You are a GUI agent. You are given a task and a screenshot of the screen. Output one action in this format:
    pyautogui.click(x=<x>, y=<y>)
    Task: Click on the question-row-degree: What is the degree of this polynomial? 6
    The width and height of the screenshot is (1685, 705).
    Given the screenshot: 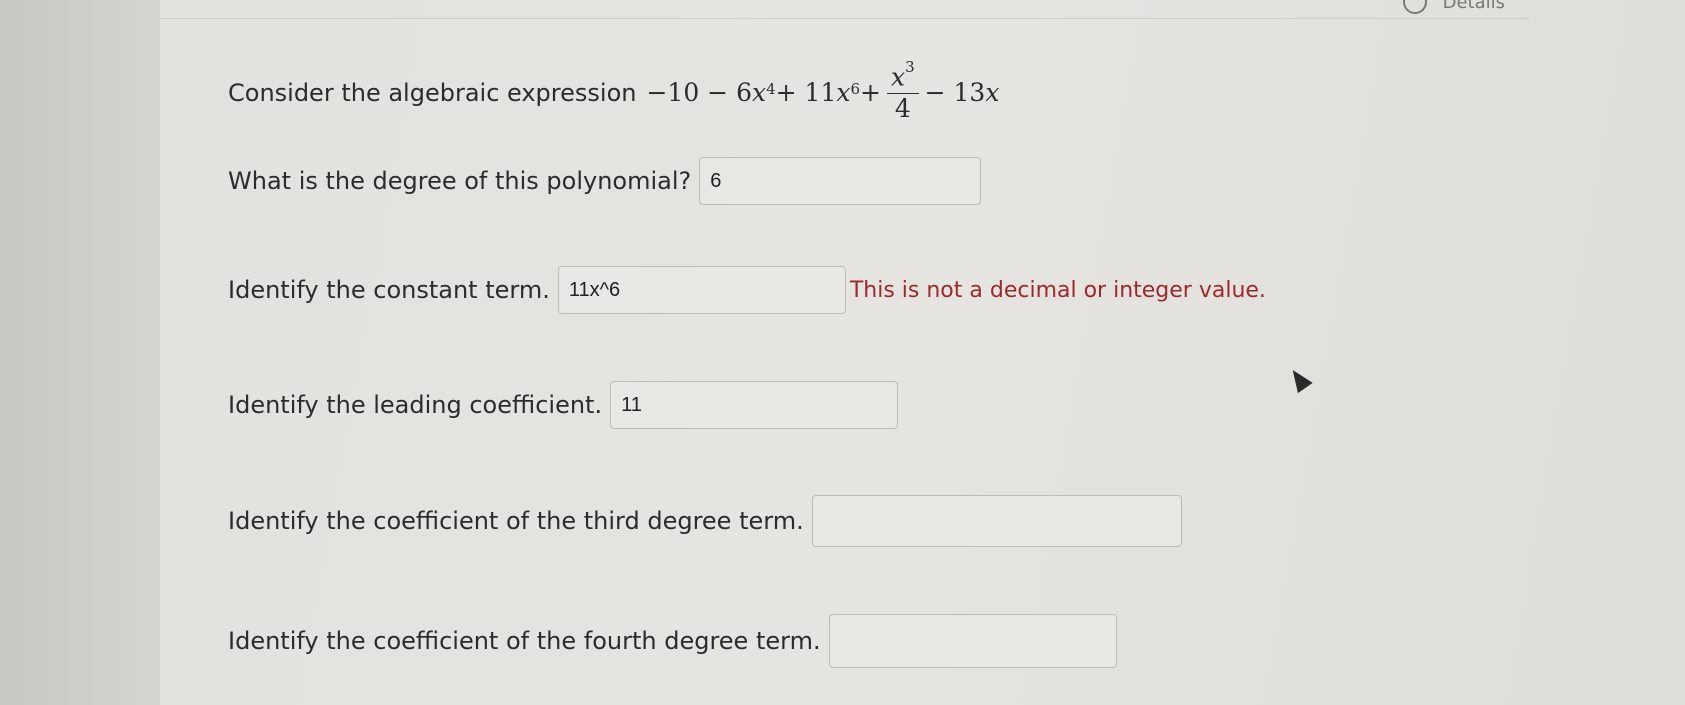 What is the action you would take?
    pyautogui.click(x=605, y=181)
    